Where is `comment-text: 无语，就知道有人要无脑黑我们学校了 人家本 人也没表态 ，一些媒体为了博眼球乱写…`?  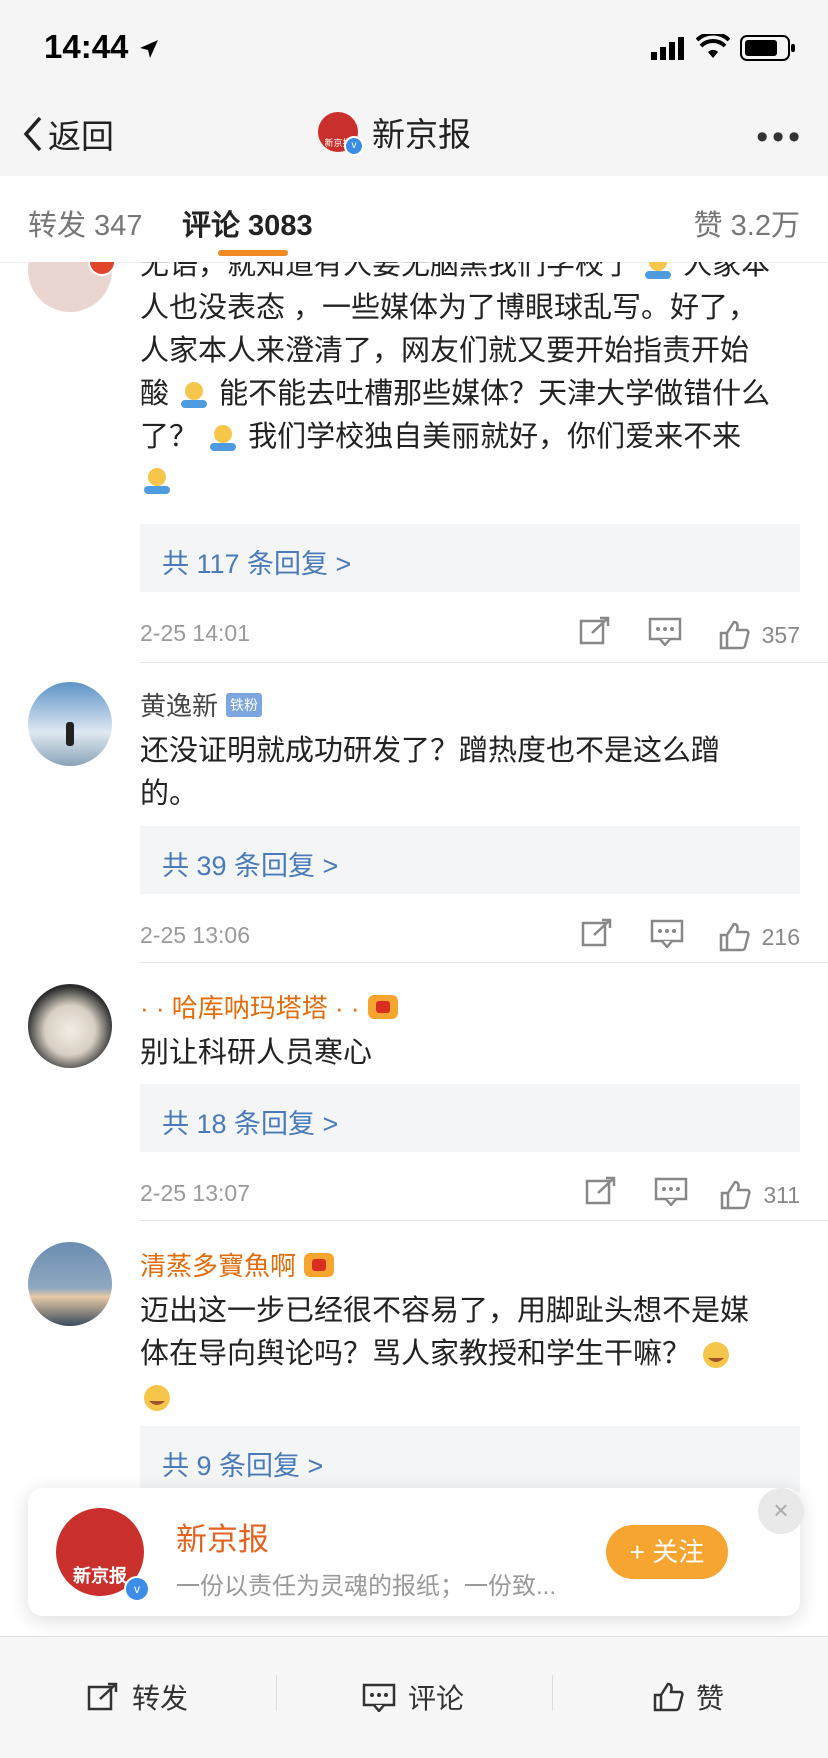 comment-text: 无语，就知道有人要无脑黑我们学校了 人家本 人也没表态 ，一些媒体为了博眼球乱写… is located at coordinates (470, 382).